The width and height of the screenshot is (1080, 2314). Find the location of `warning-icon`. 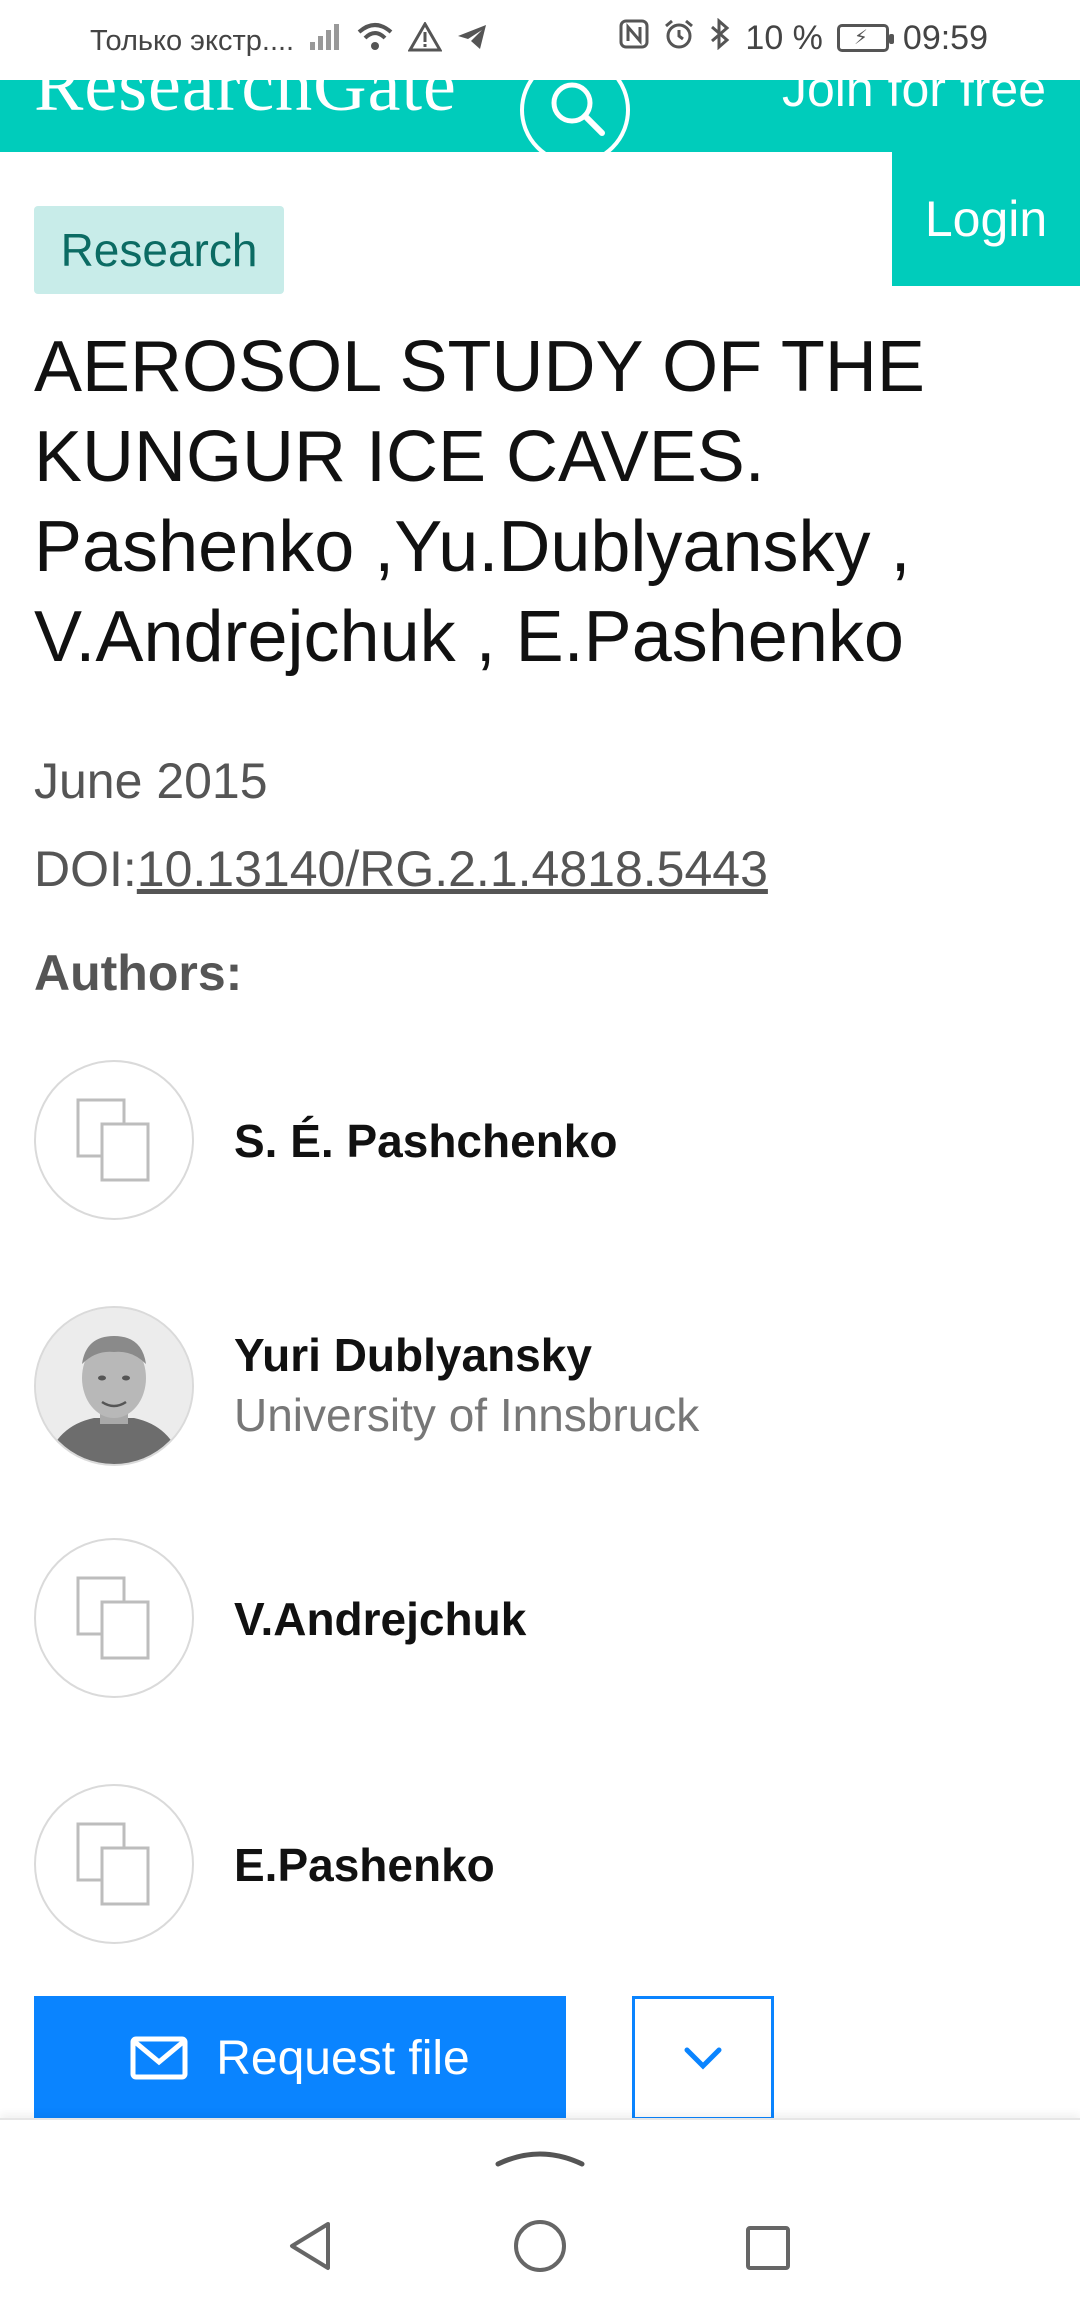

warning-icon is located at coordinates (425, 40).